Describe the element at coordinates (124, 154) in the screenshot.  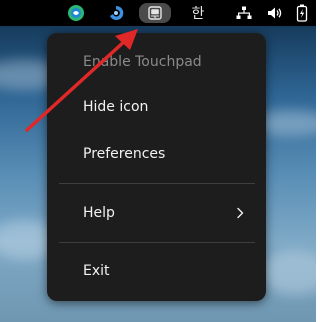
I see `menu-item-label: Preferences` at that location.